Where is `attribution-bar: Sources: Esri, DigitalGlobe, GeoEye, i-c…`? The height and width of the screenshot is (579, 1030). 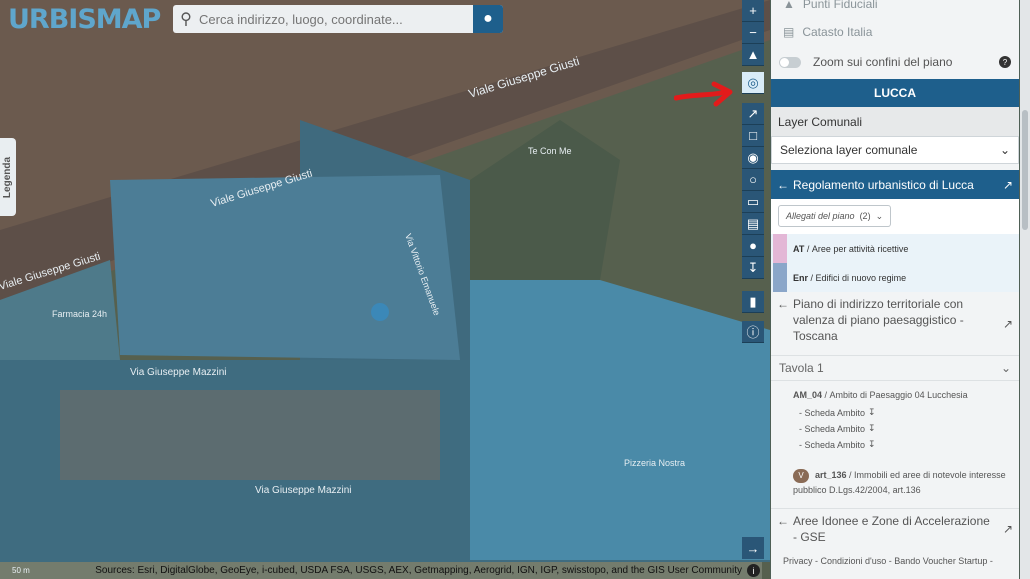 attribution-bar: Sources: Esri, DigitalGlobe, GeoEye, i-c… is located at coordinates (381, 570).